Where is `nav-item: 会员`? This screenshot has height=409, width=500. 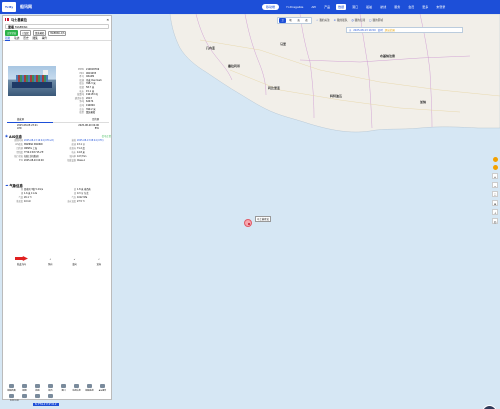
nav-item: 会员 is located at coordinates (411, 7).